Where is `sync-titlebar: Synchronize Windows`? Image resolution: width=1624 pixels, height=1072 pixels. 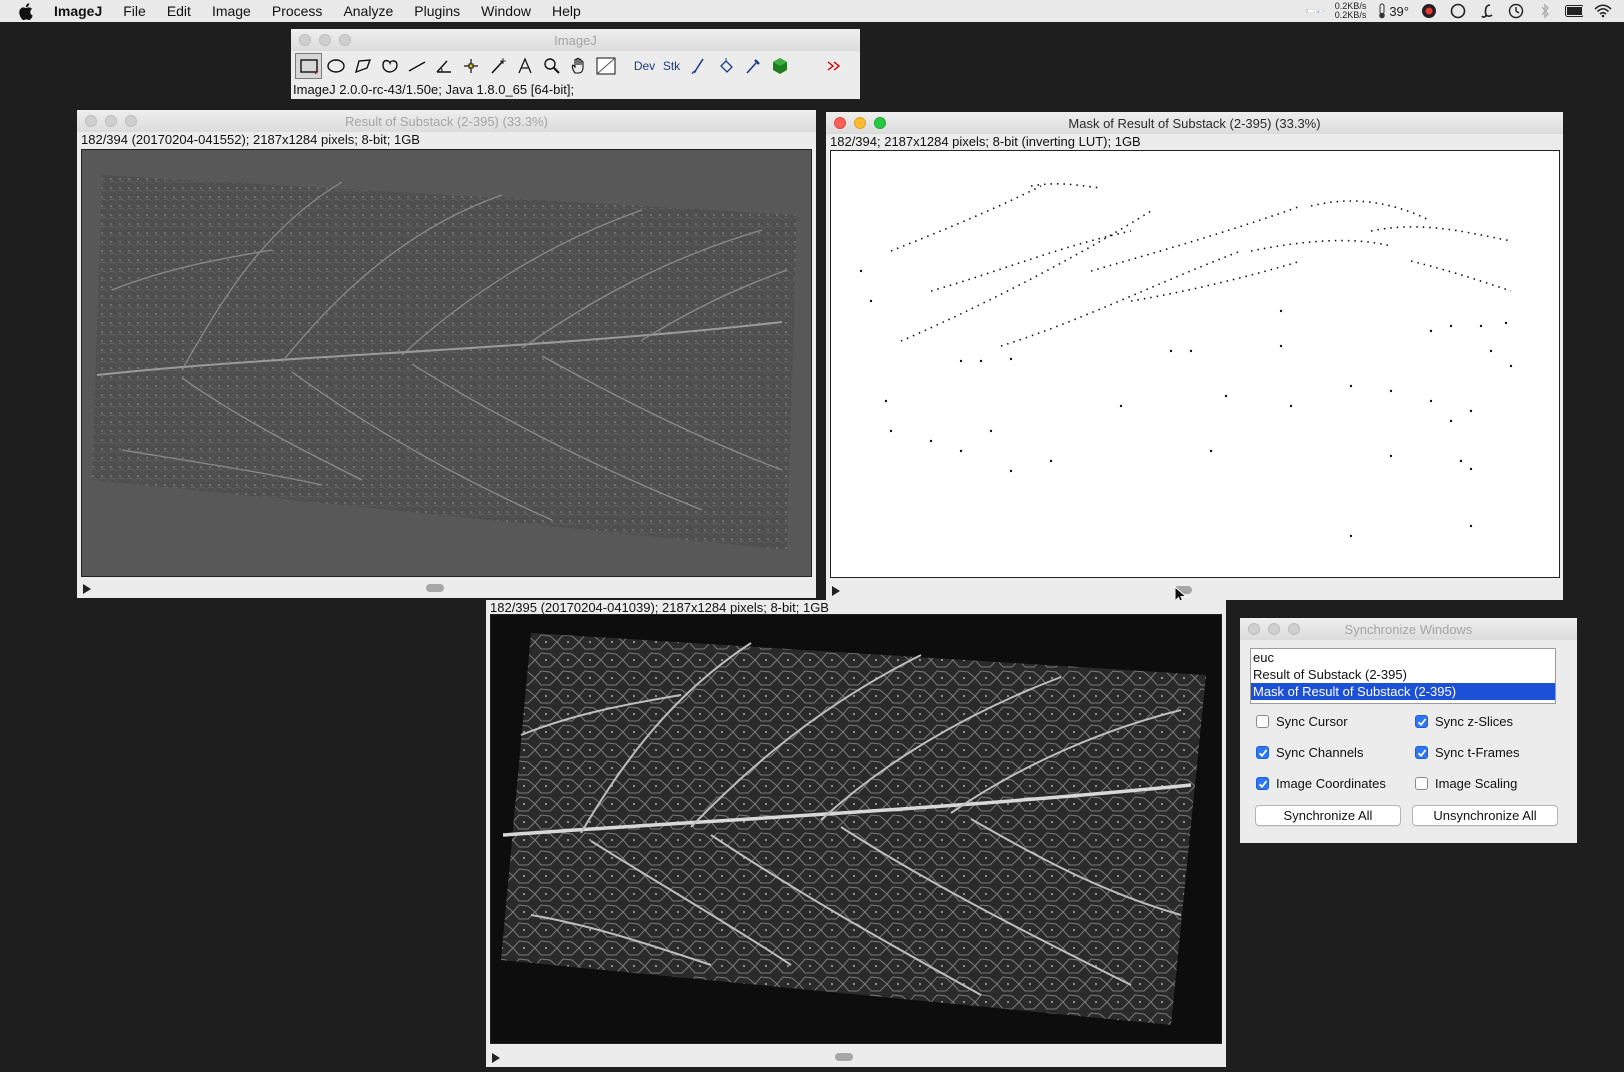
sync-titlebar: Synchronize Windows is located at coordinates (1408, 629).